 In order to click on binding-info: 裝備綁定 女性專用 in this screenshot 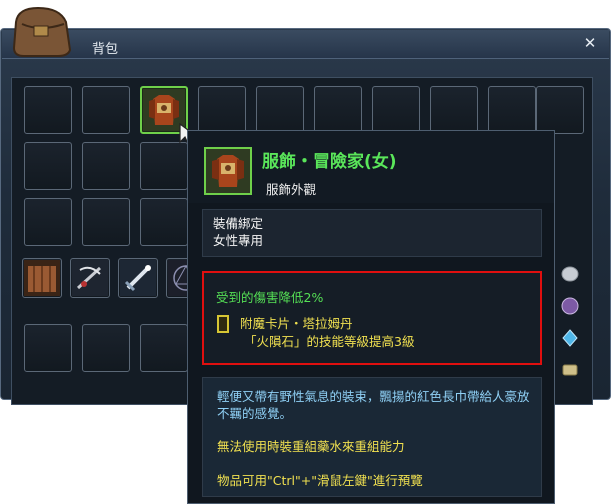, I will do `click(372, 233)`.